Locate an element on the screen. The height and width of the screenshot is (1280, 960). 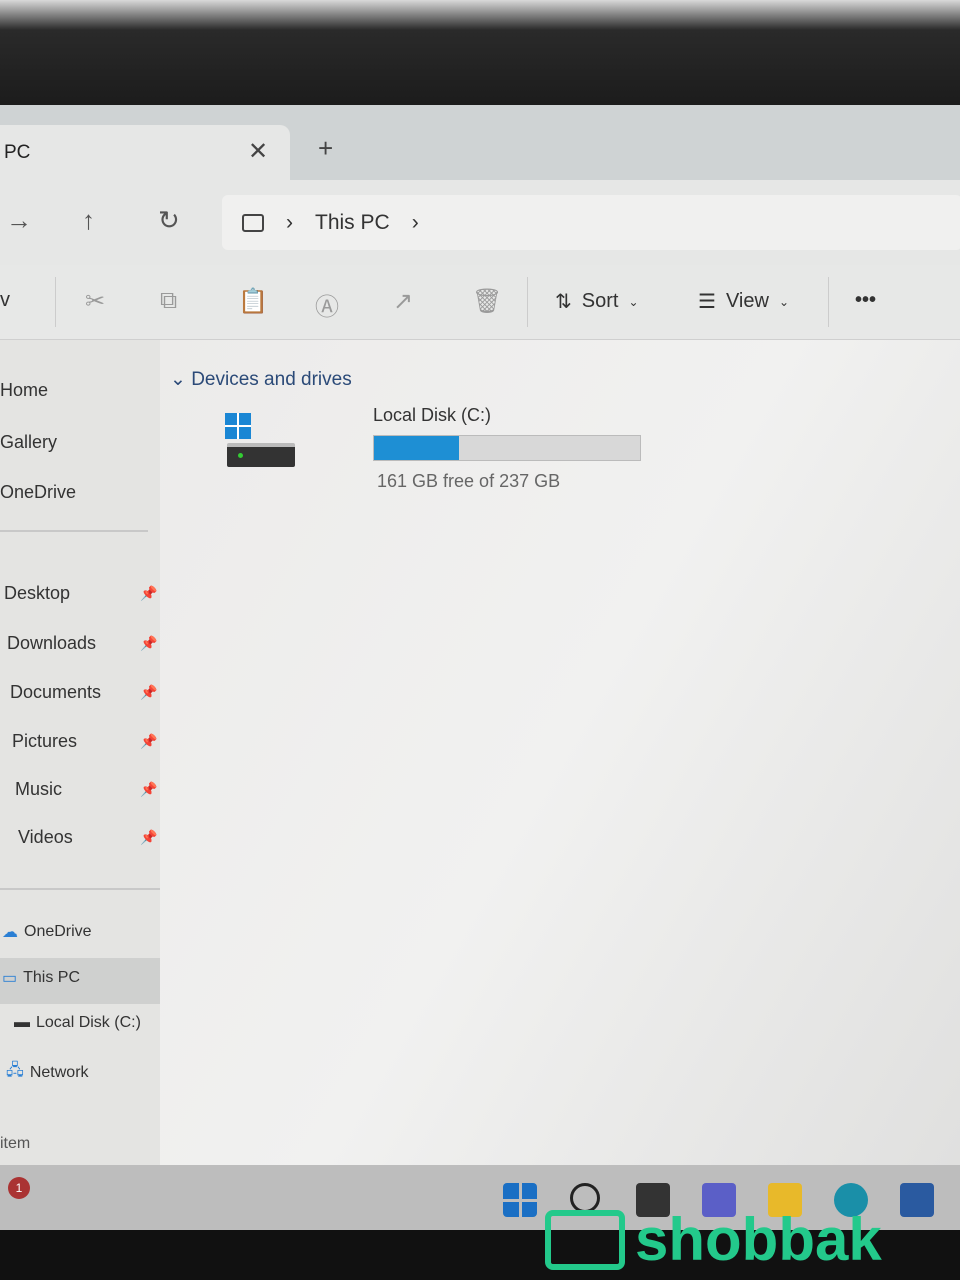
label: Downloads is located at coordinates (52, 643).